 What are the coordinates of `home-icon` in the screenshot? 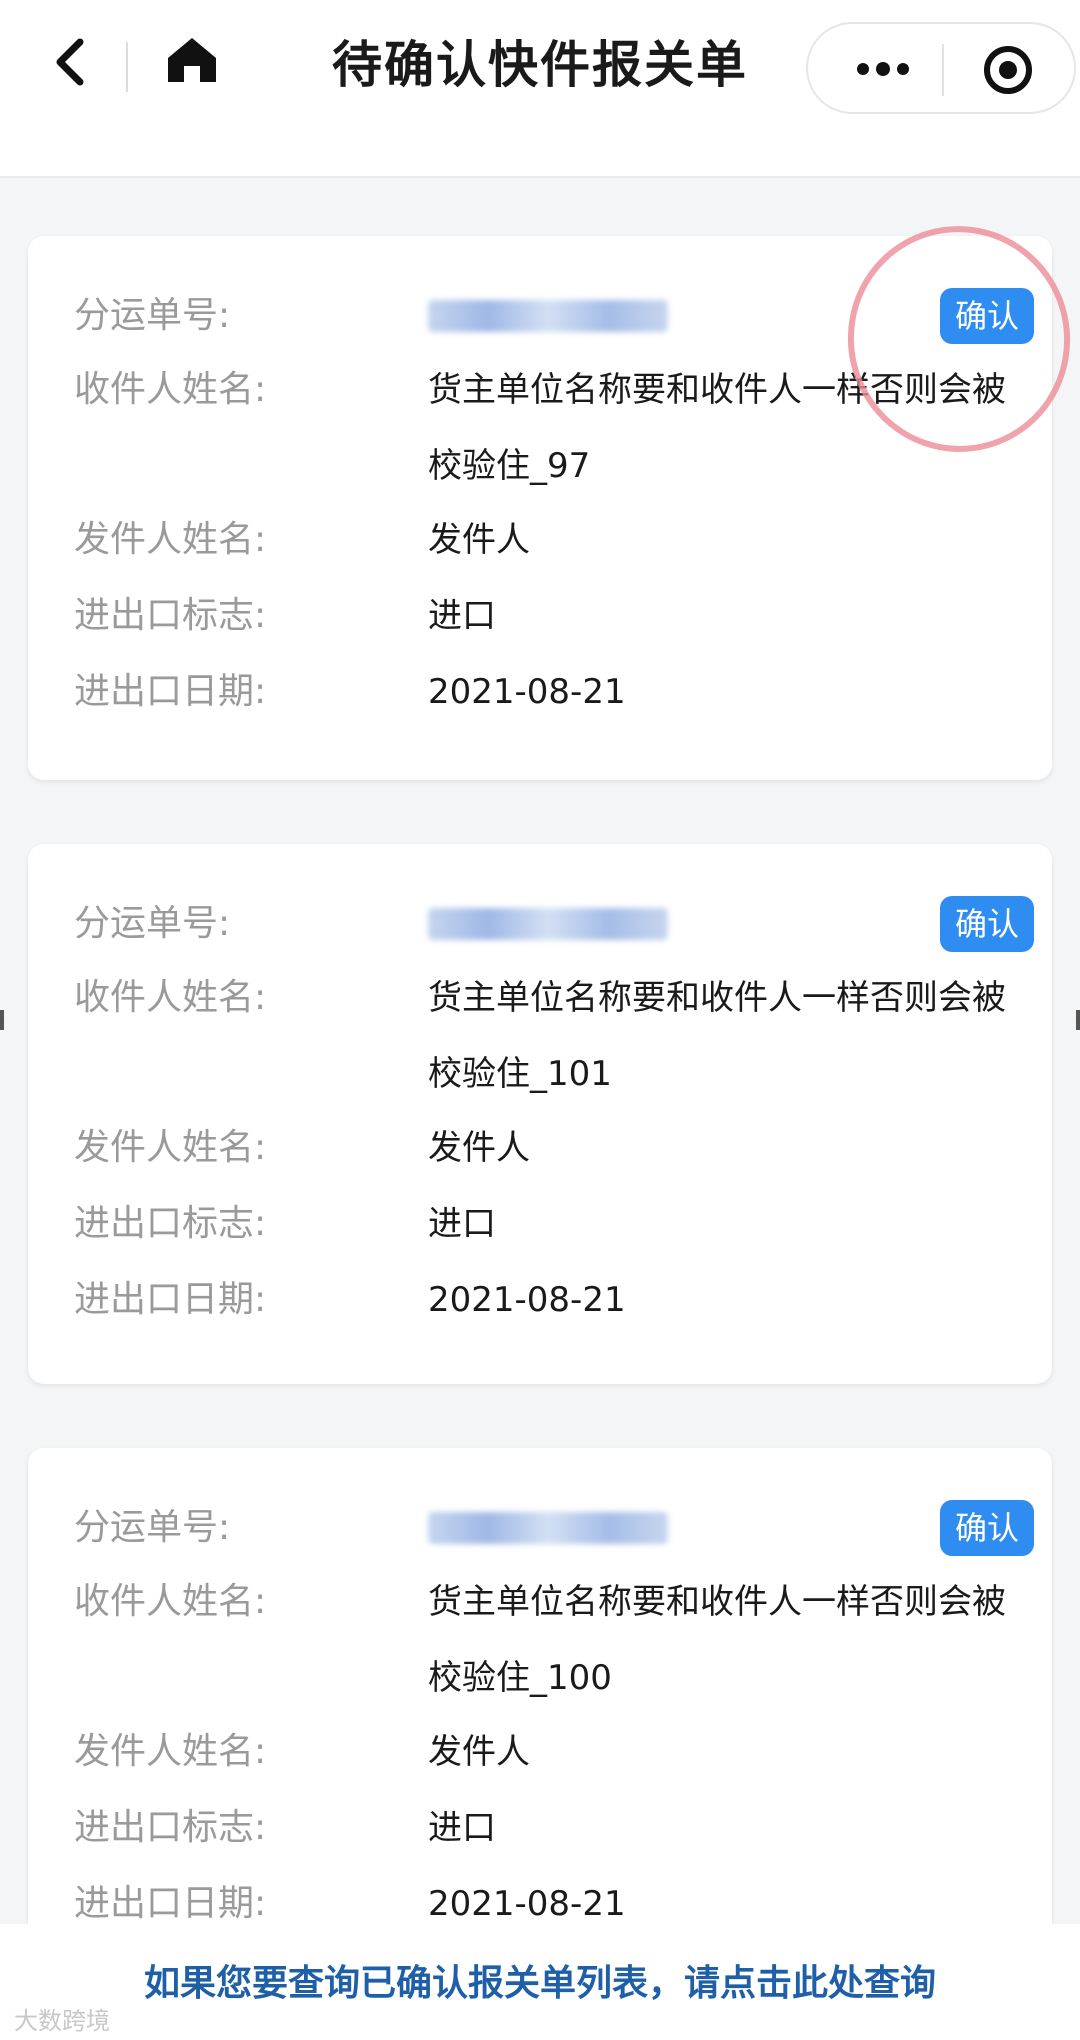 It's located at (192, 60).